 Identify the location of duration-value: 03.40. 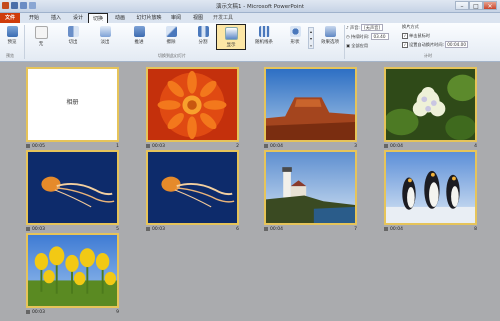
(379, 36).